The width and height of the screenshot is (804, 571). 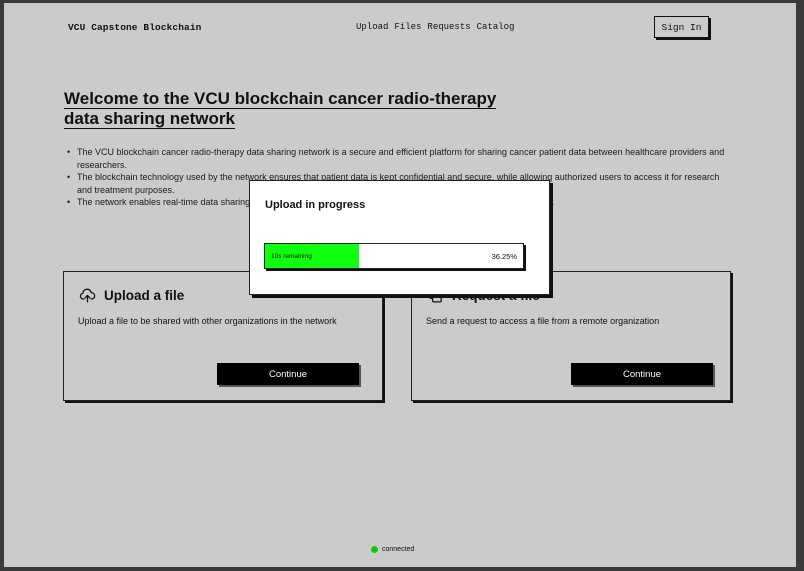 I want to click on upload-card-header: Upload a file, so click(x=131, y=295).